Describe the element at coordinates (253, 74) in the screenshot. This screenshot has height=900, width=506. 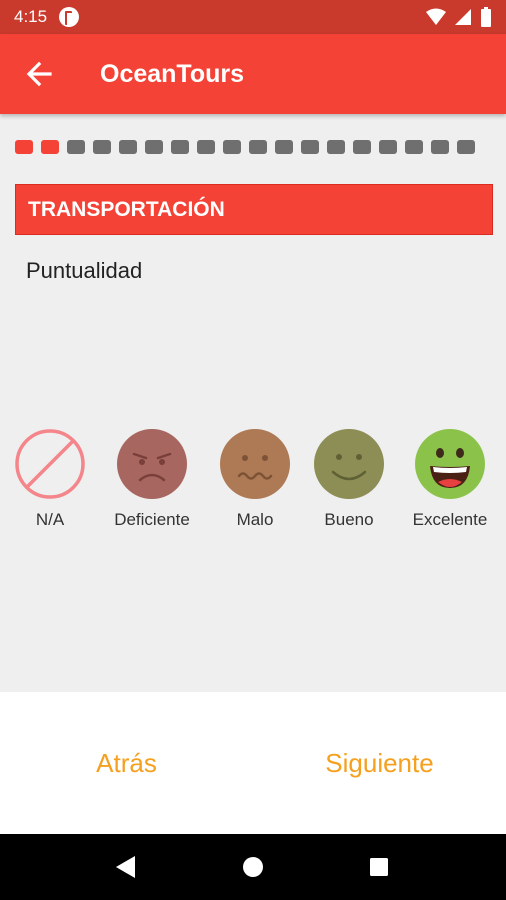
I see `app-bar: OceanTours` at that location.